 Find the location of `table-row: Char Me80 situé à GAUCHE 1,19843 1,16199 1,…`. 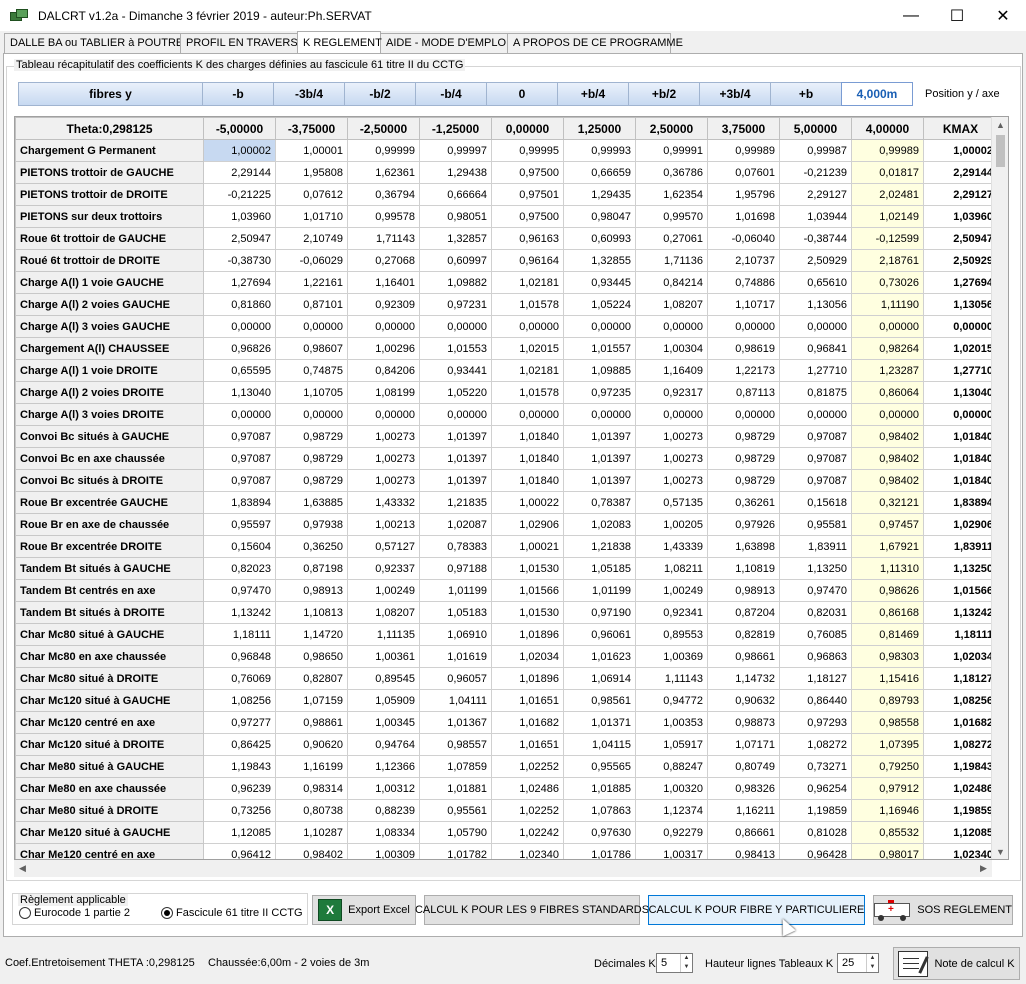

table-row: Char Me80 situé à GAUCHE 1,19843 1,16199 1,… is located at coordinates (506, 766).